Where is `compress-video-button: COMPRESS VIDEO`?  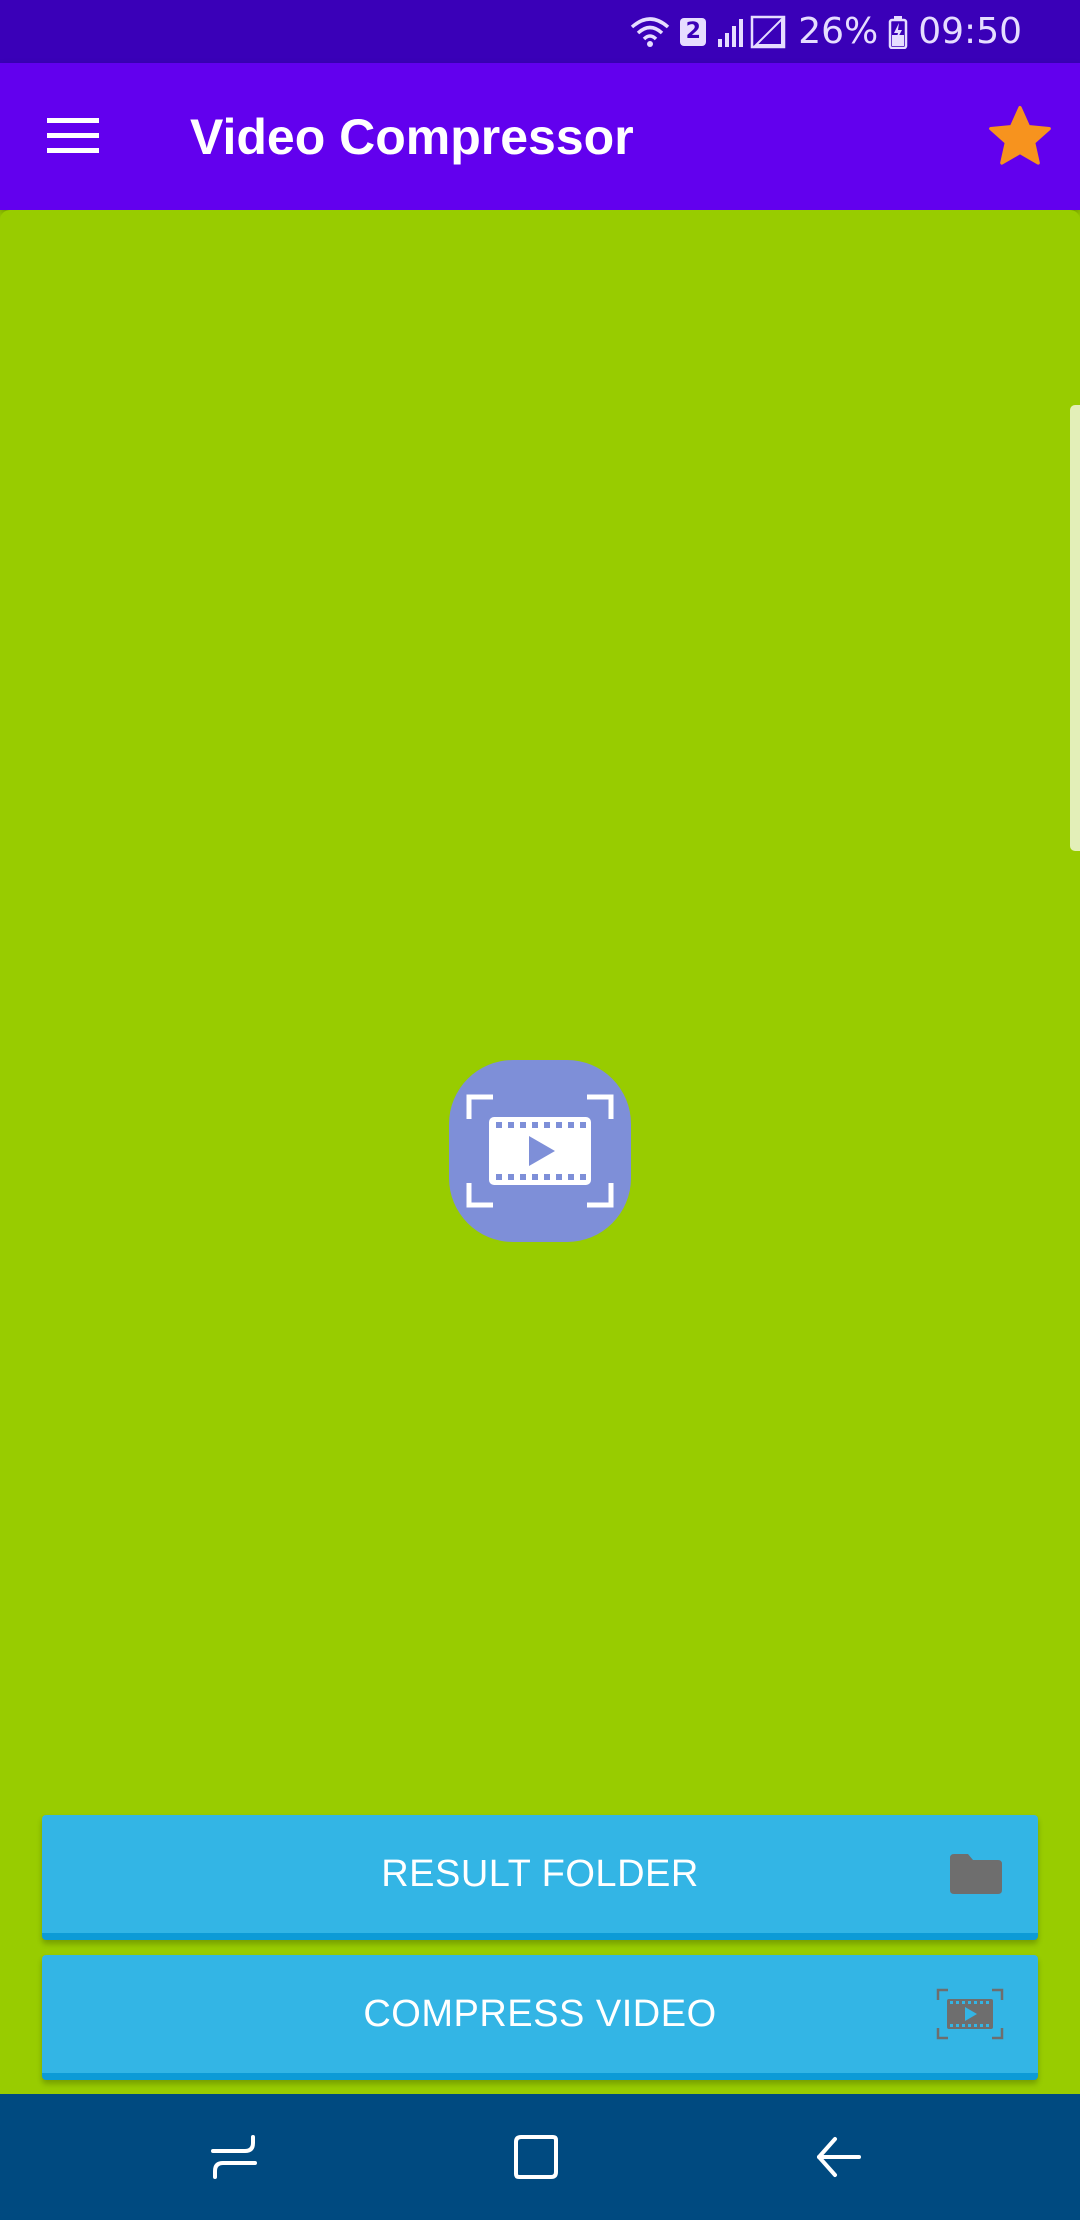 compress-video-button: COMPRESS VIDEO is located at coordinates (540, 2017).